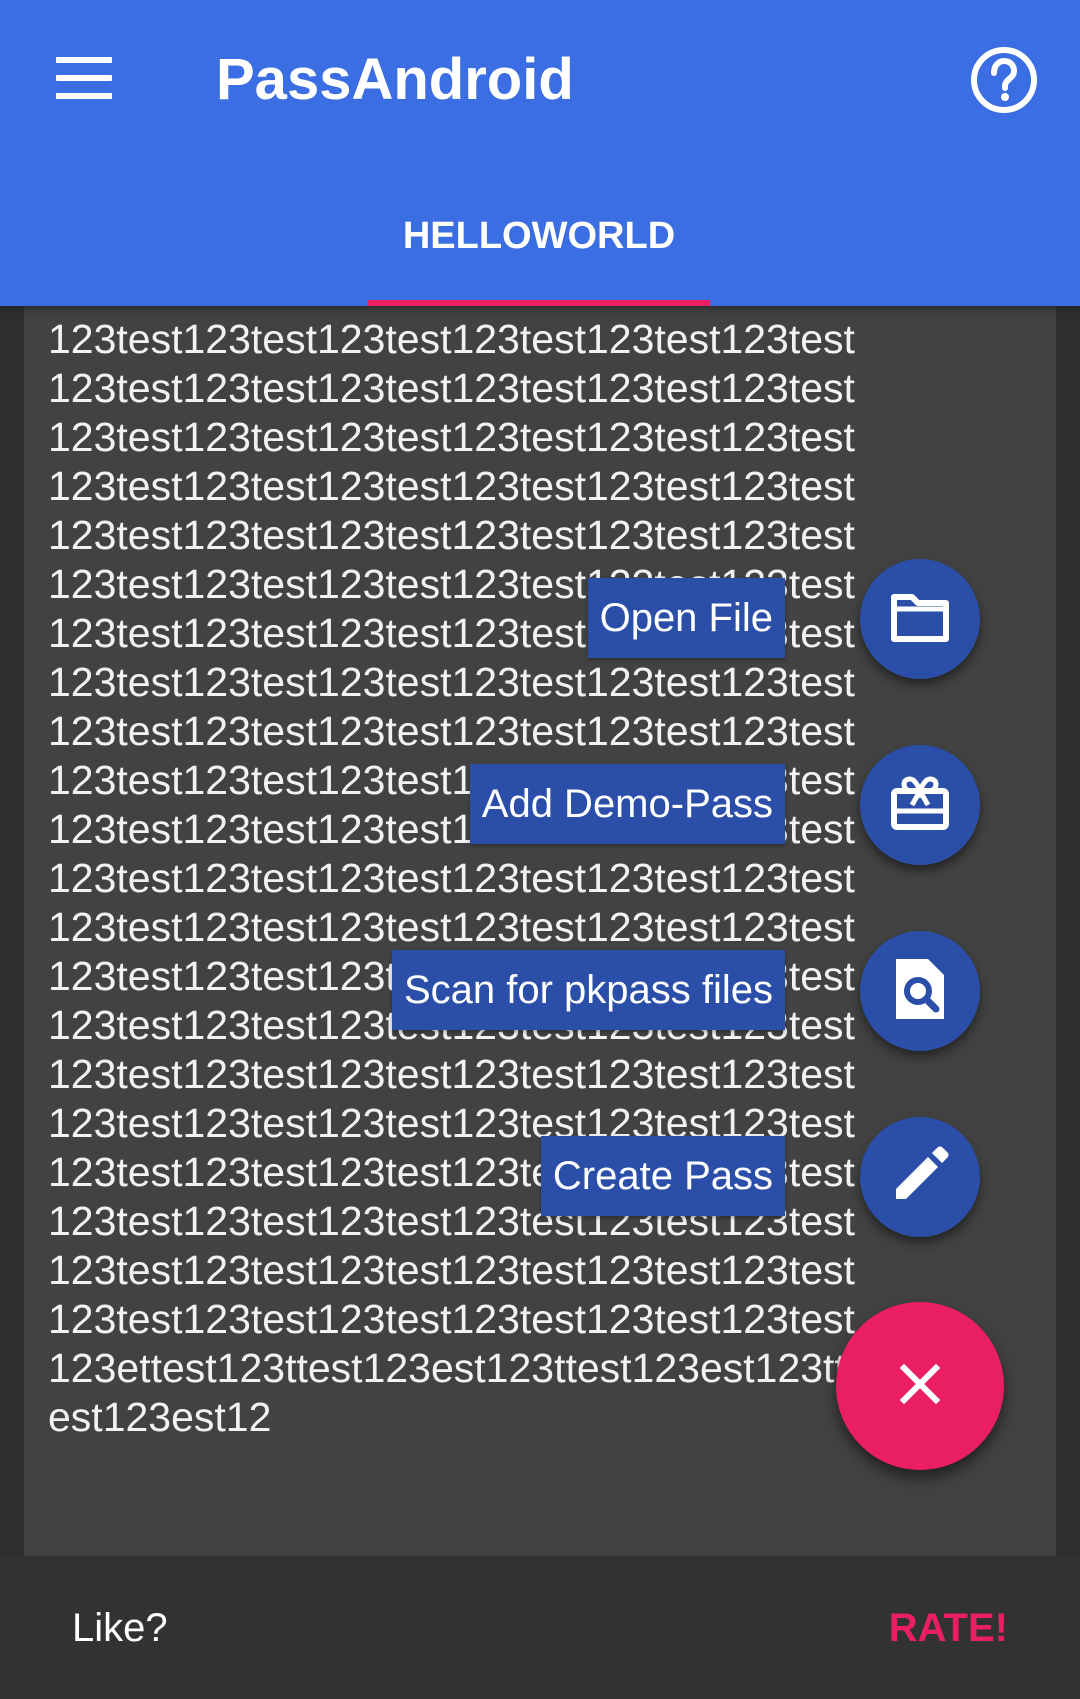  I want to click on add-demo-pass-label: Add Demo-Pass, so click(627, 804).